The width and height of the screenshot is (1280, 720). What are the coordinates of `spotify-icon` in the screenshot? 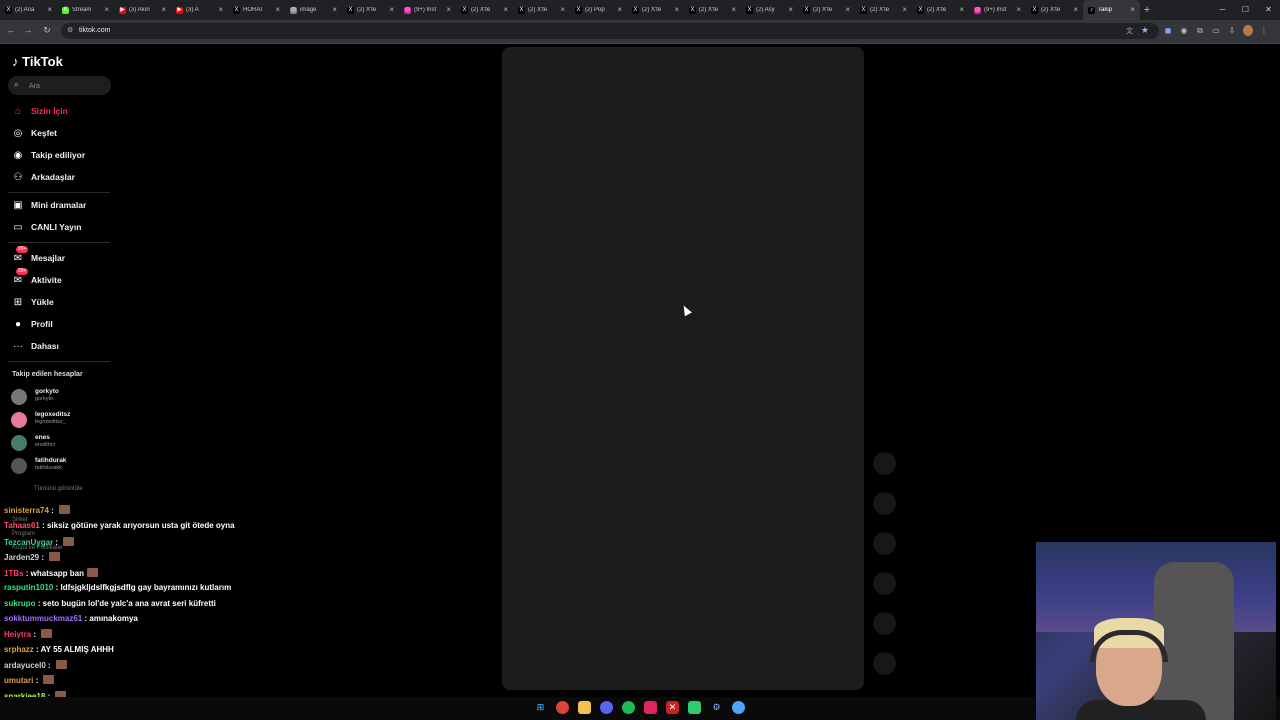 It's located at (628, 707).